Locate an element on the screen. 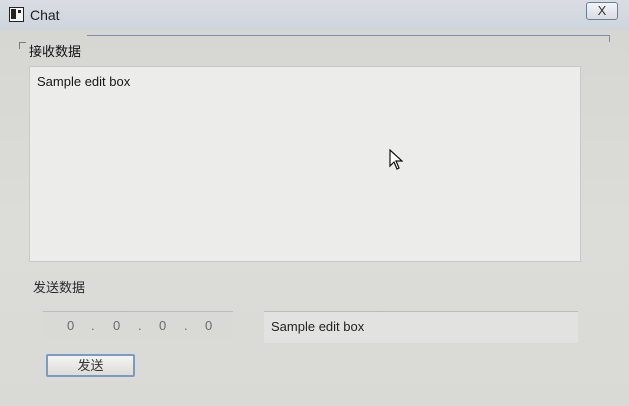 The width and height of the screenshot is (629, 406). receive-data-label: 接收数据 is located at coordinates (55, 51).